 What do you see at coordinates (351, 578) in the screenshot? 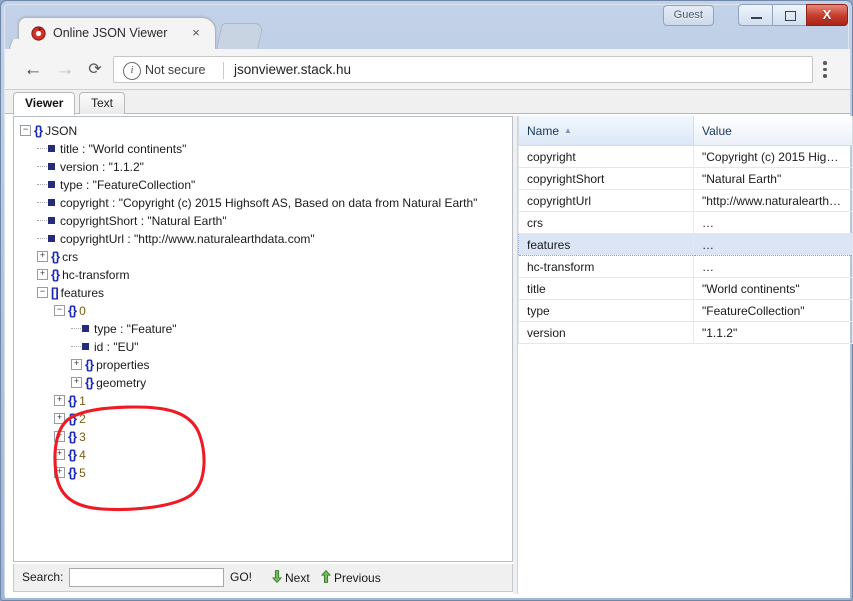
I see `previous-match-button: Previous` at bounding box center [351, 578].